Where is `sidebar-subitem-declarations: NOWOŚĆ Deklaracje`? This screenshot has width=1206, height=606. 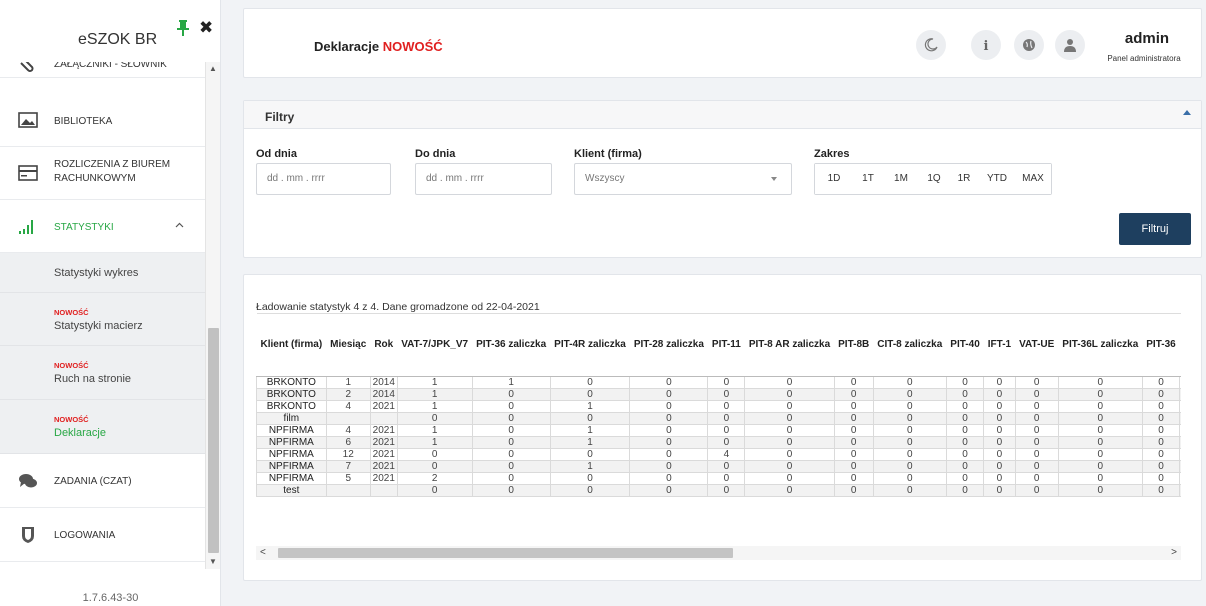 sidebar-subitem-declarations: NOWOŚĆ Deklaracje is located at coordinates (102, 427).